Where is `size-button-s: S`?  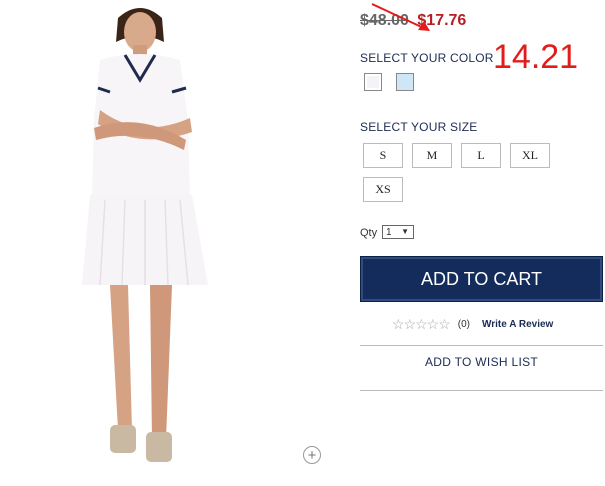 size-button-s: S is located at coordinates (383, 155).